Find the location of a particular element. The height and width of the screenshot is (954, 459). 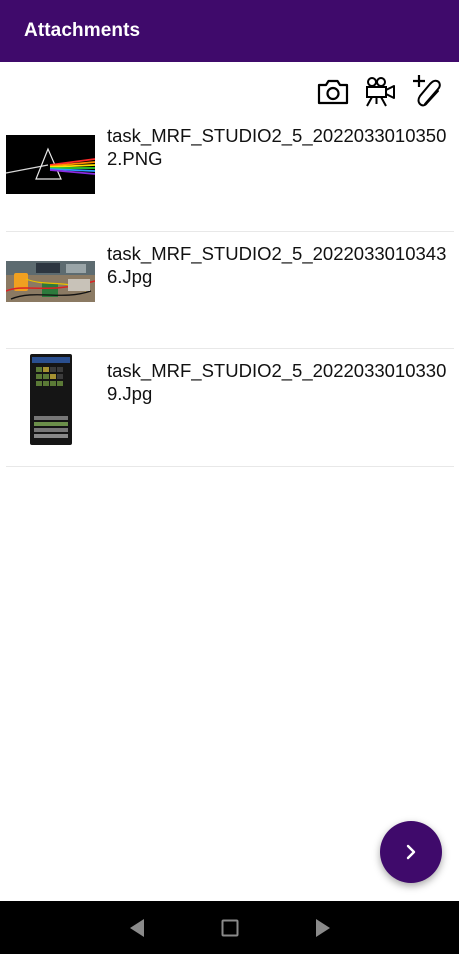

prism-image is located at coordinates (50, 164).